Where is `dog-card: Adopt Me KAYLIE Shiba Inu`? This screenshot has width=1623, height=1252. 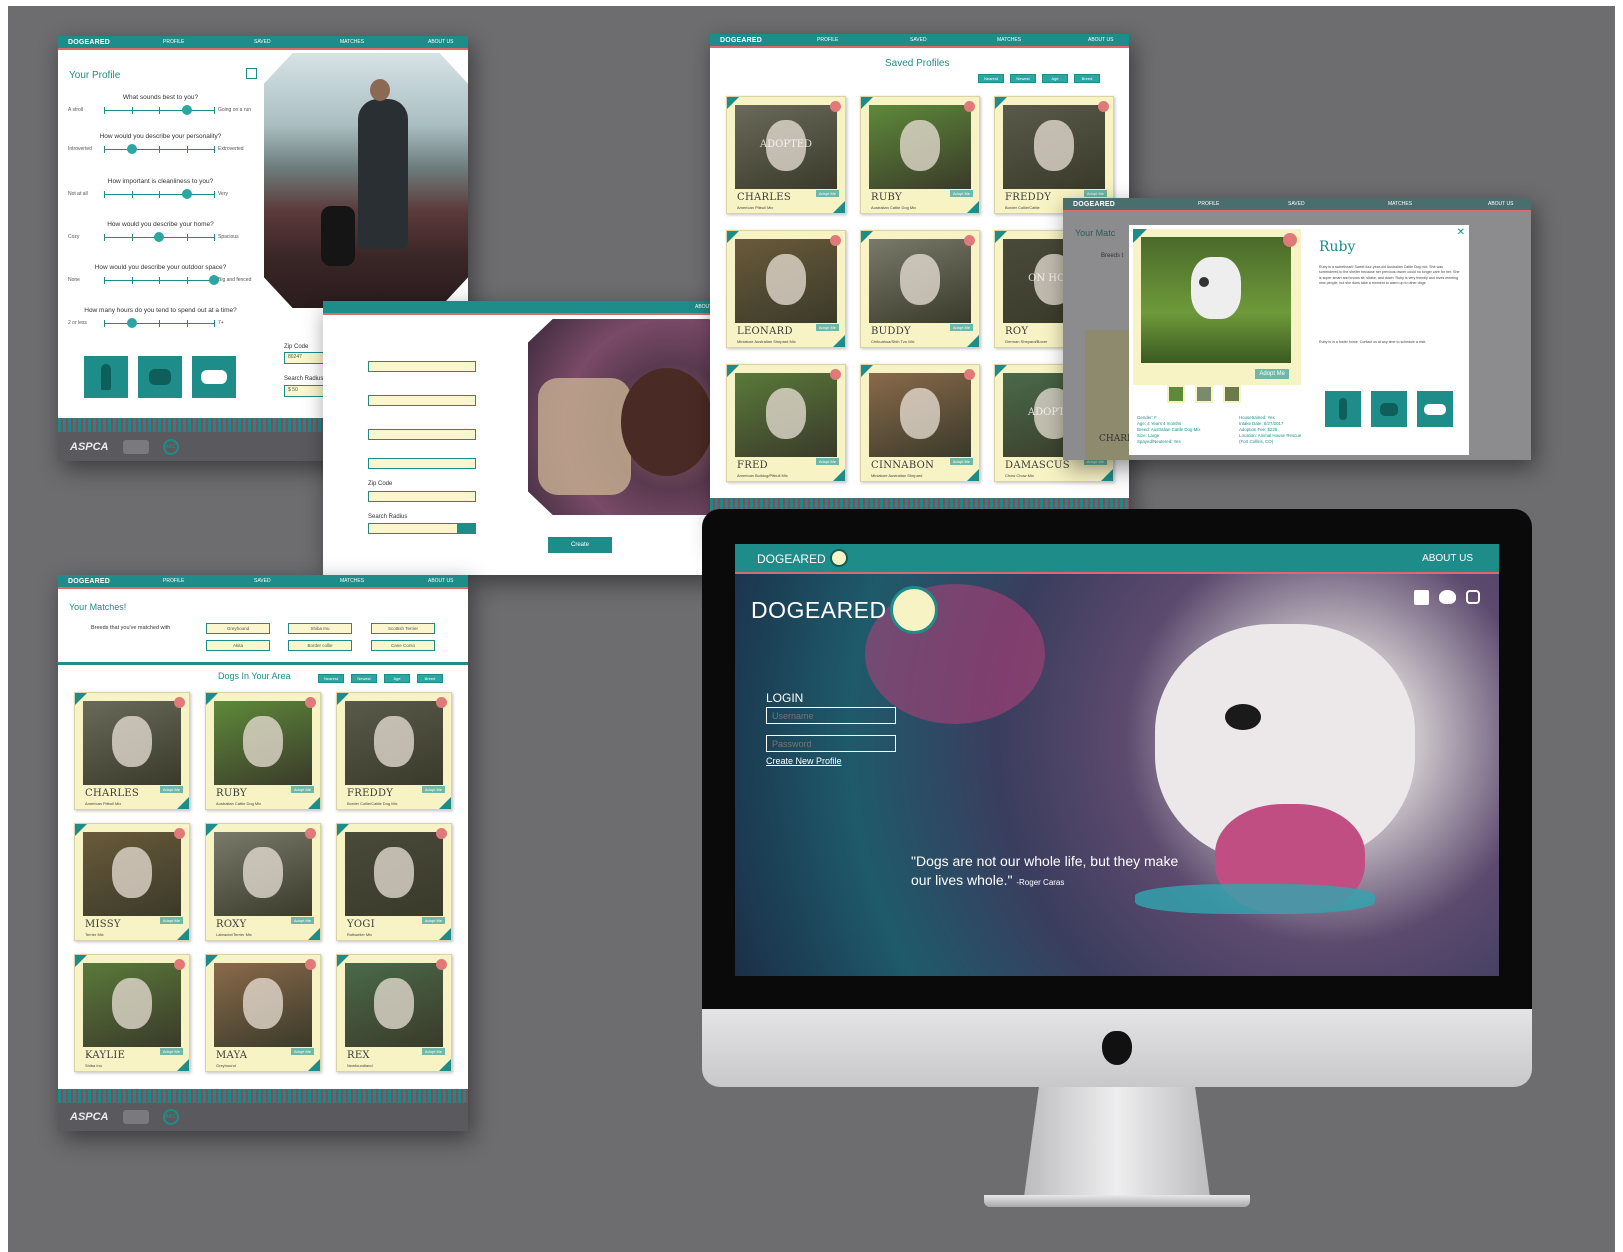
dog-card: Adopt Me KAYLIE Shiba Inu is located at coordinates (132, 1013).